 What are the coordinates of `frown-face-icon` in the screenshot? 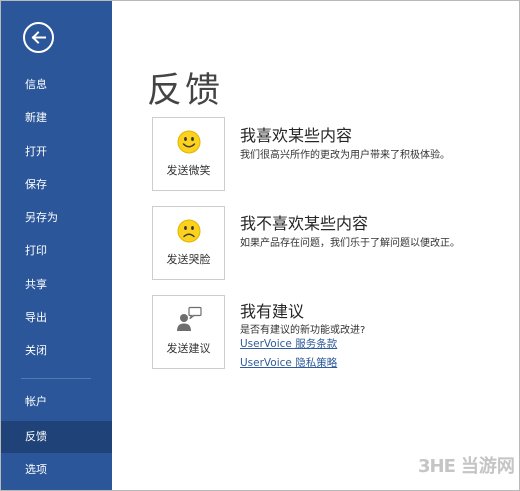 It's located at (189, 231).